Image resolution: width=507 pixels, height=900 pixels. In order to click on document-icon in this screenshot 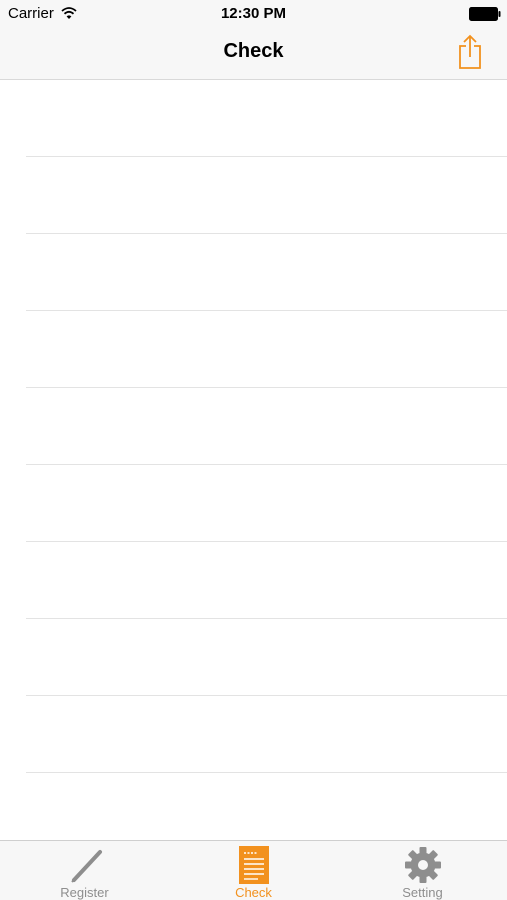, I will do `click(254, 865)`.